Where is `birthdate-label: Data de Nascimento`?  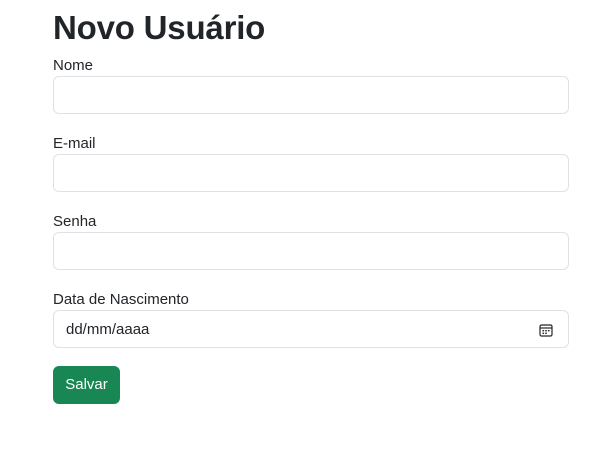 birthdate-label: Data de Nascimento is located at coordinates (121, 299).